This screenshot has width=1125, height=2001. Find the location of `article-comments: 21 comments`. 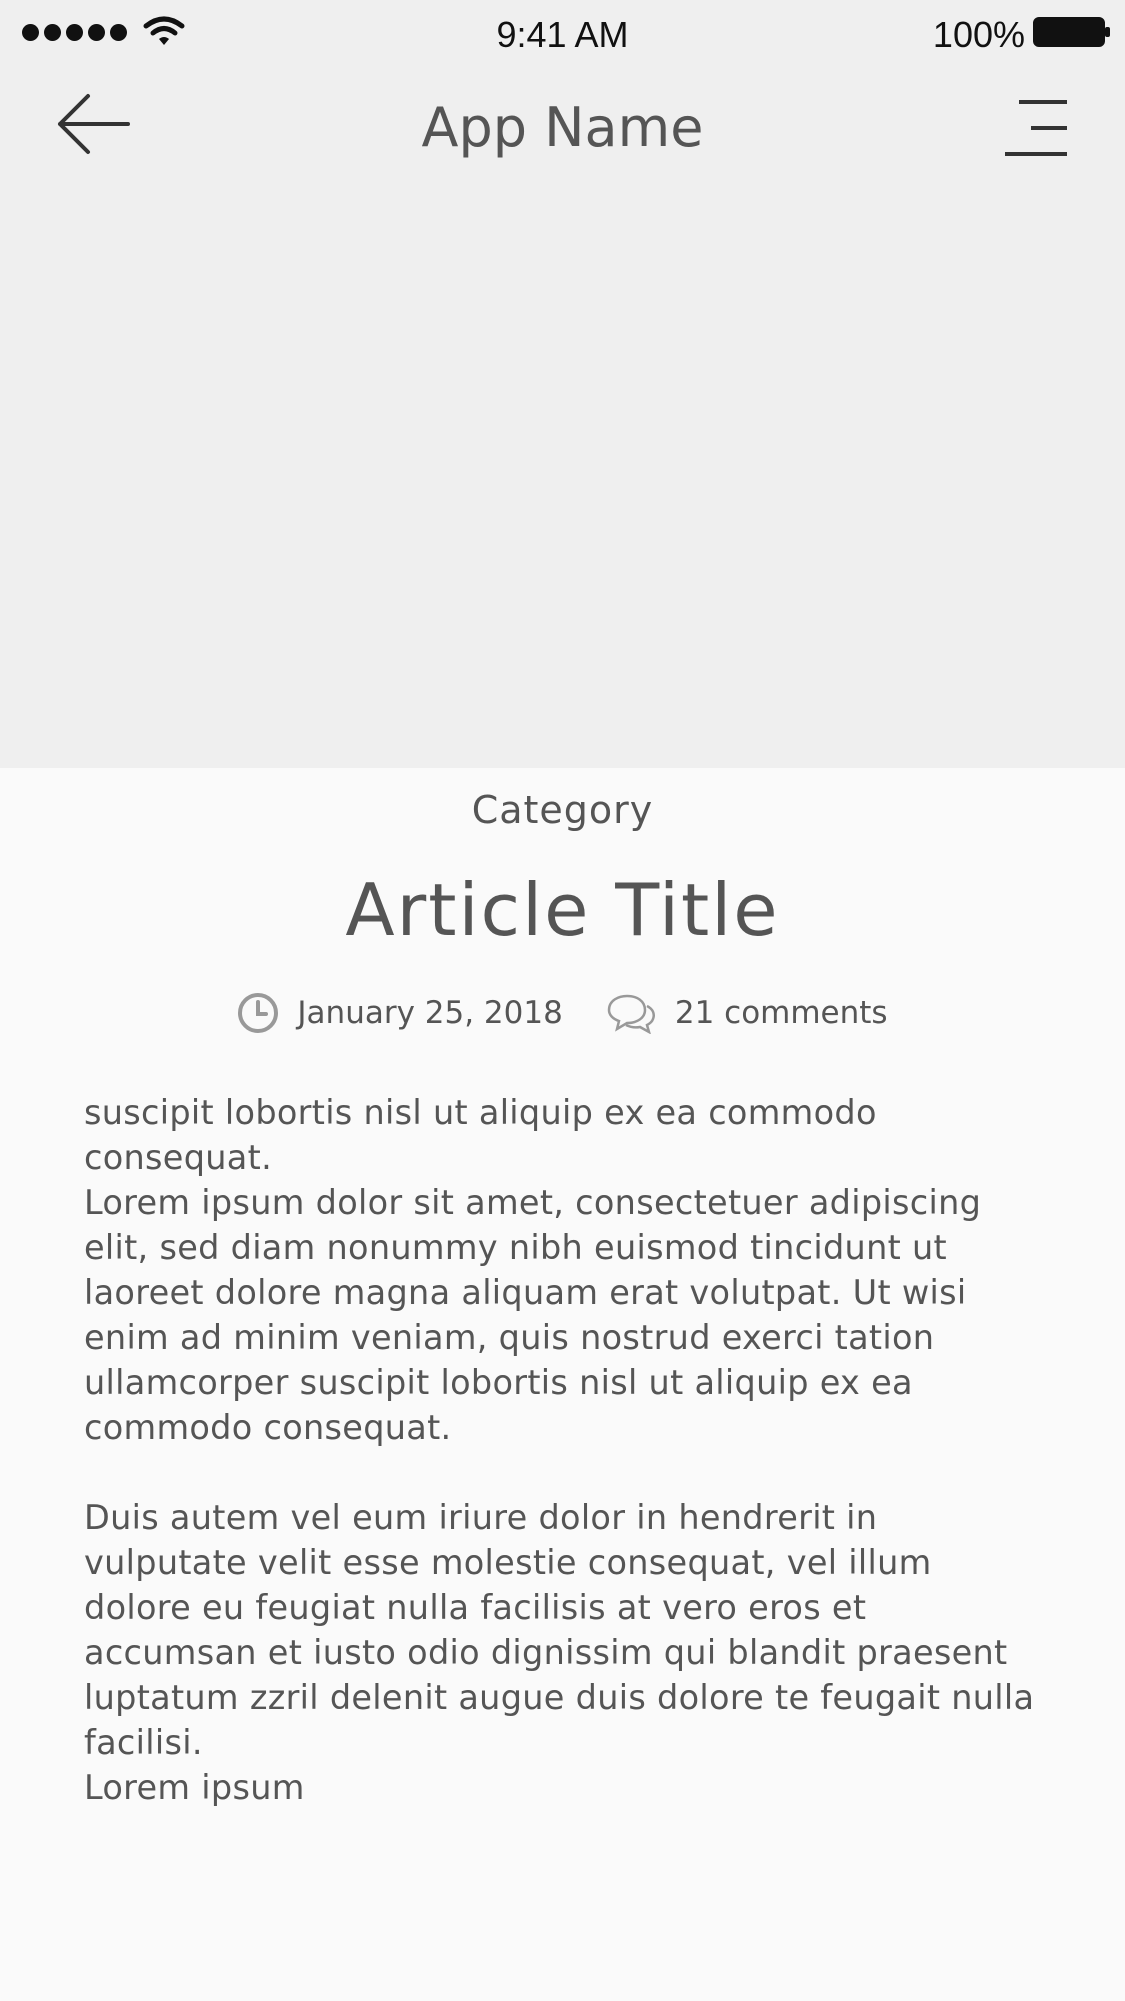

article-comments: 21 comments is located at coordinates (746, 1013).